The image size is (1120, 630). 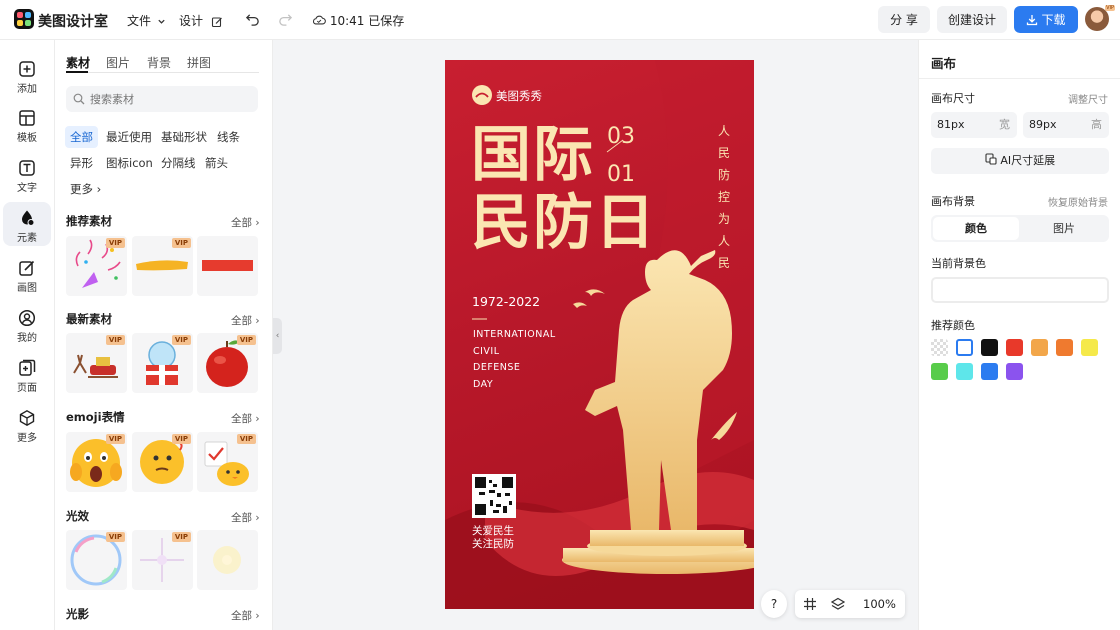 I want to click on thumb-snow-globe: VIP, so click(x=162, y=363).